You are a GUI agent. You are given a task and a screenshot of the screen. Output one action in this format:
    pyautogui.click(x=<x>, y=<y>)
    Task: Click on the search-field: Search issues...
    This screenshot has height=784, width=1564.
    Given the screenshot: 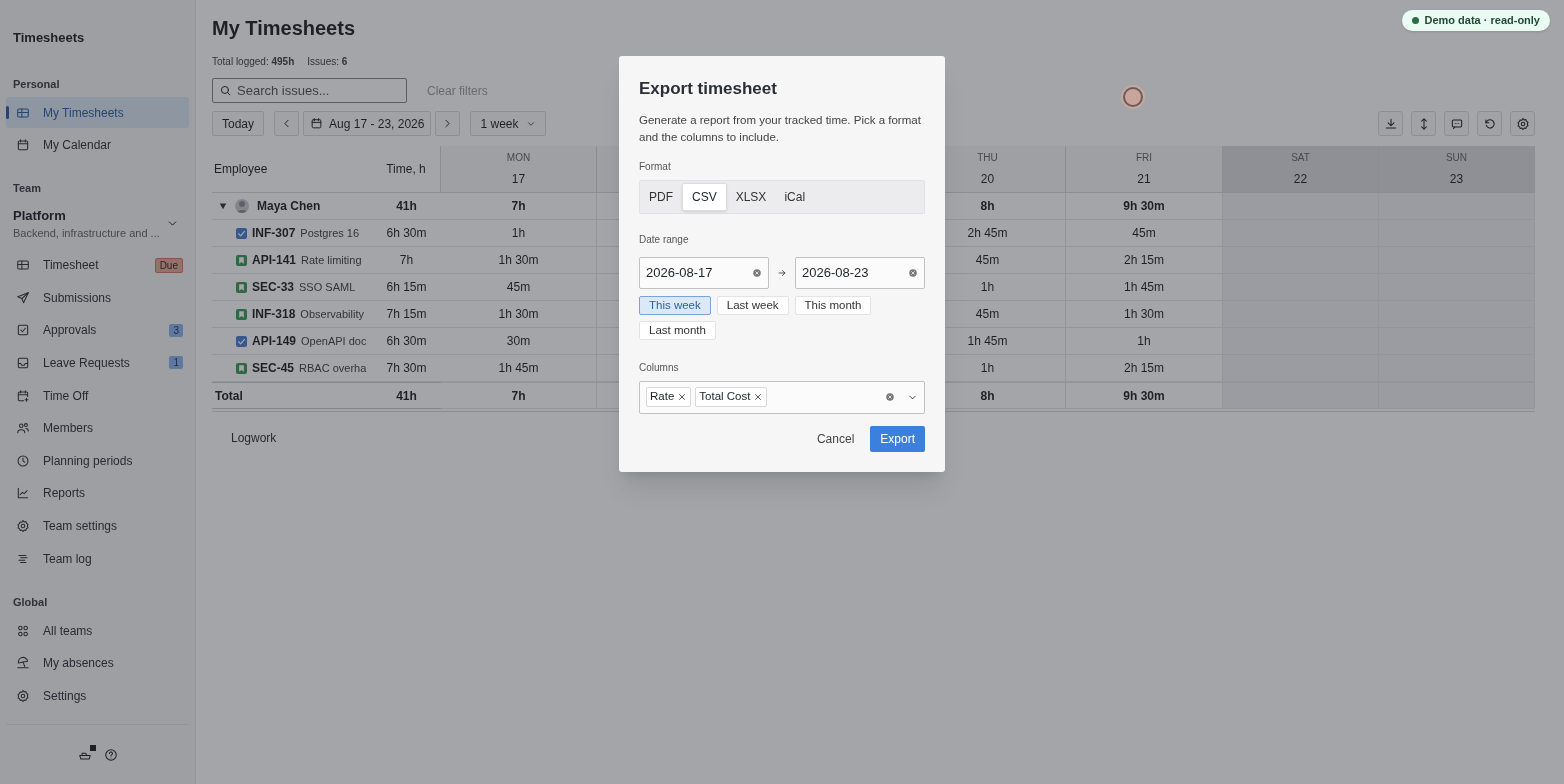 What is the action you would take?
    pyautogui.click(x=309, y=90)
    